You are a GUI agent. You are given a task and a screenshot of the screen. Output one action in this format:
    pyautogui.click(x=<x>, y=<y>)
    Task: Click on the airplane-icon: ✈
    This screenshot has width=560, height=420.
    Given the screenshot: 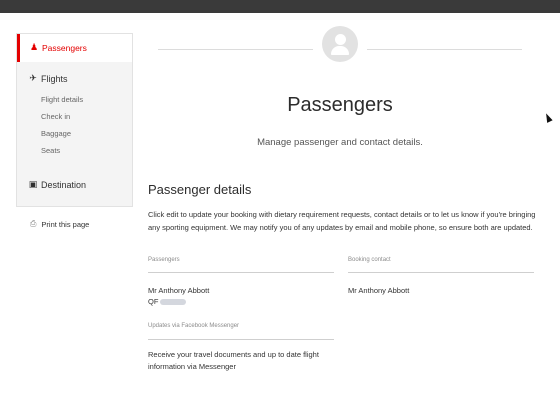 What is the action you would take?
    pyautogui.click(x=33, y=78)
    